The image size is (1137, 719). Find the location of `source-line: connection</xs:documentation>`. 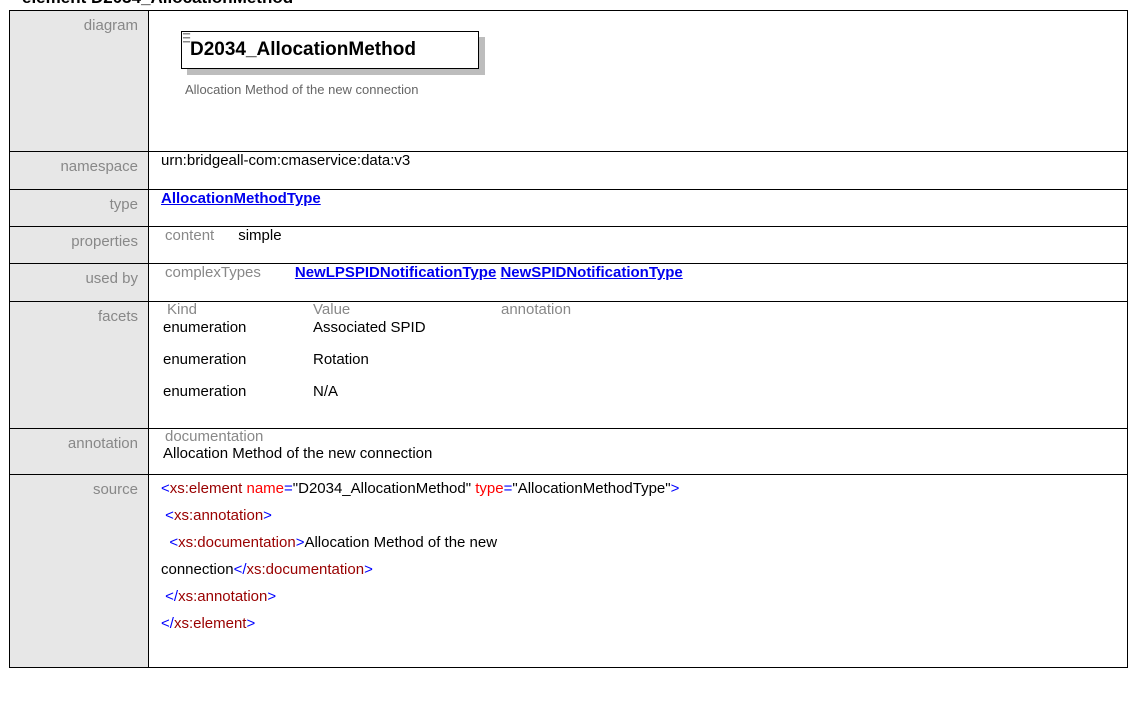

source-line: connection</xs:documentation> is located at coordinates (267, 569).